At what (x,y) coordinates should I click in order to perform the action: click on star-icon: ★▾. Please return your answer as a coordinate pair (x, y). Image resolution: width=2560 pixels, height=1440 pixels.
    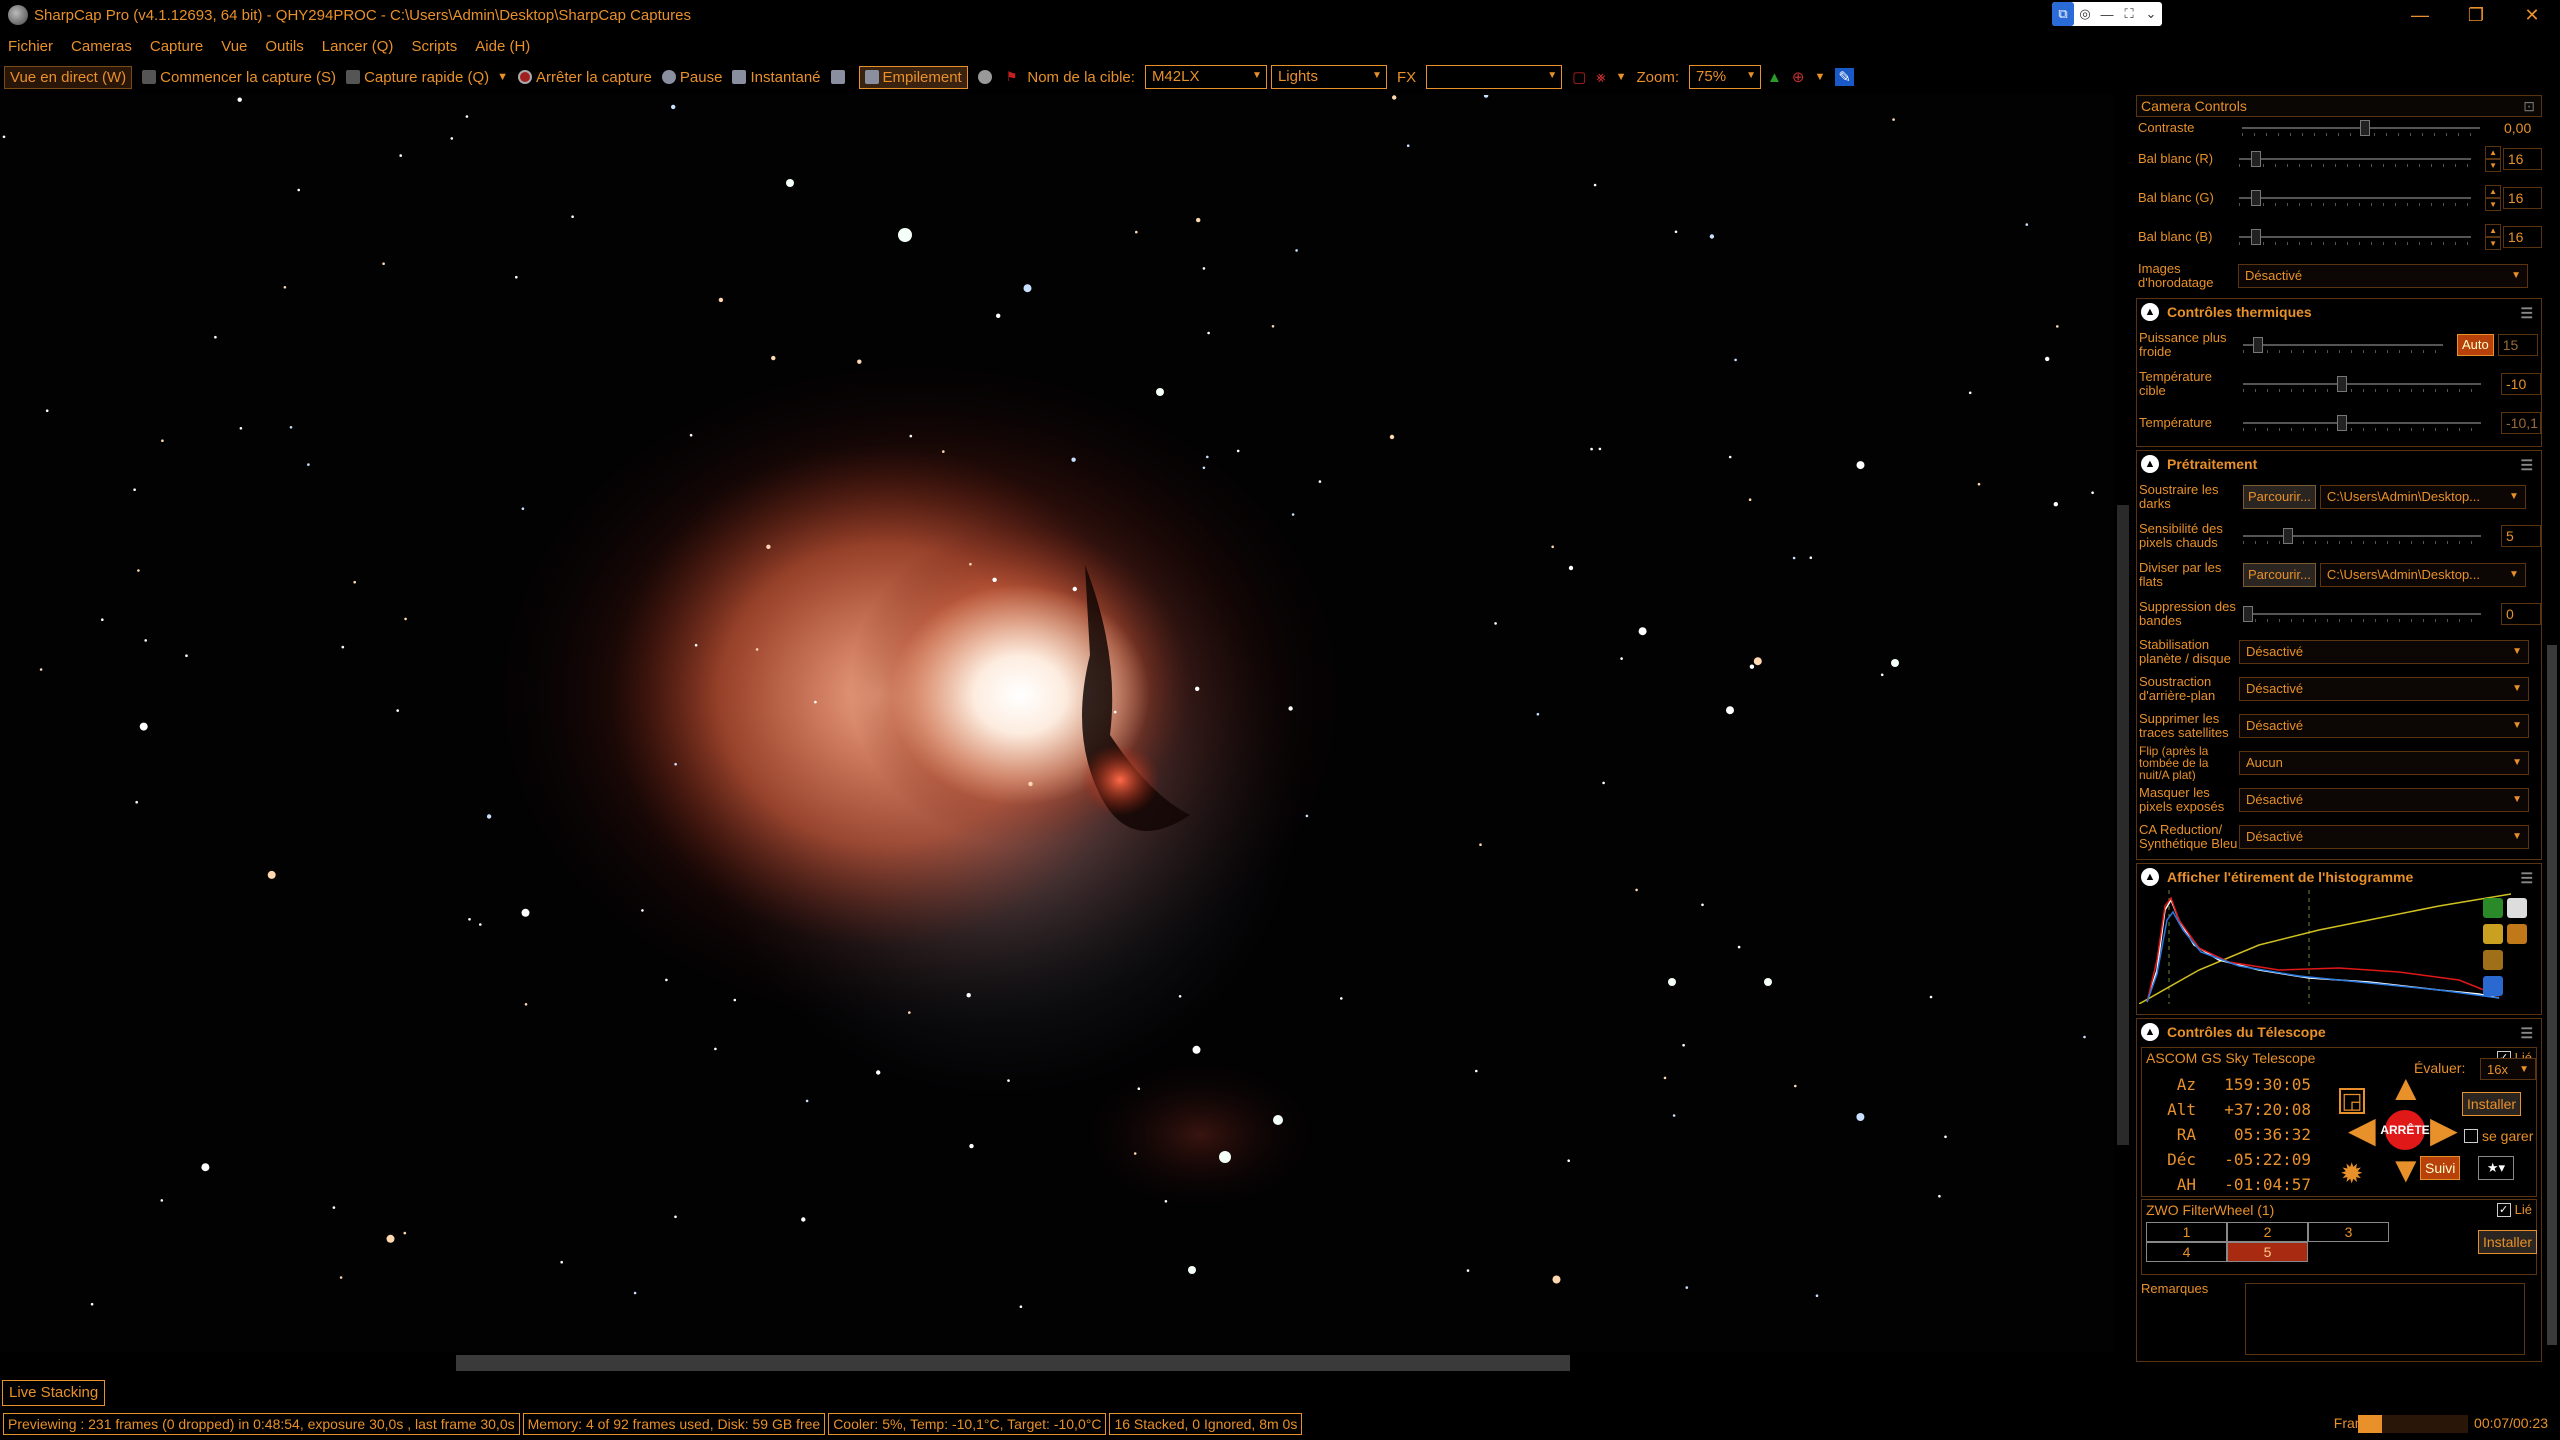
    Looking at the image, I should click on (2496, 1168).